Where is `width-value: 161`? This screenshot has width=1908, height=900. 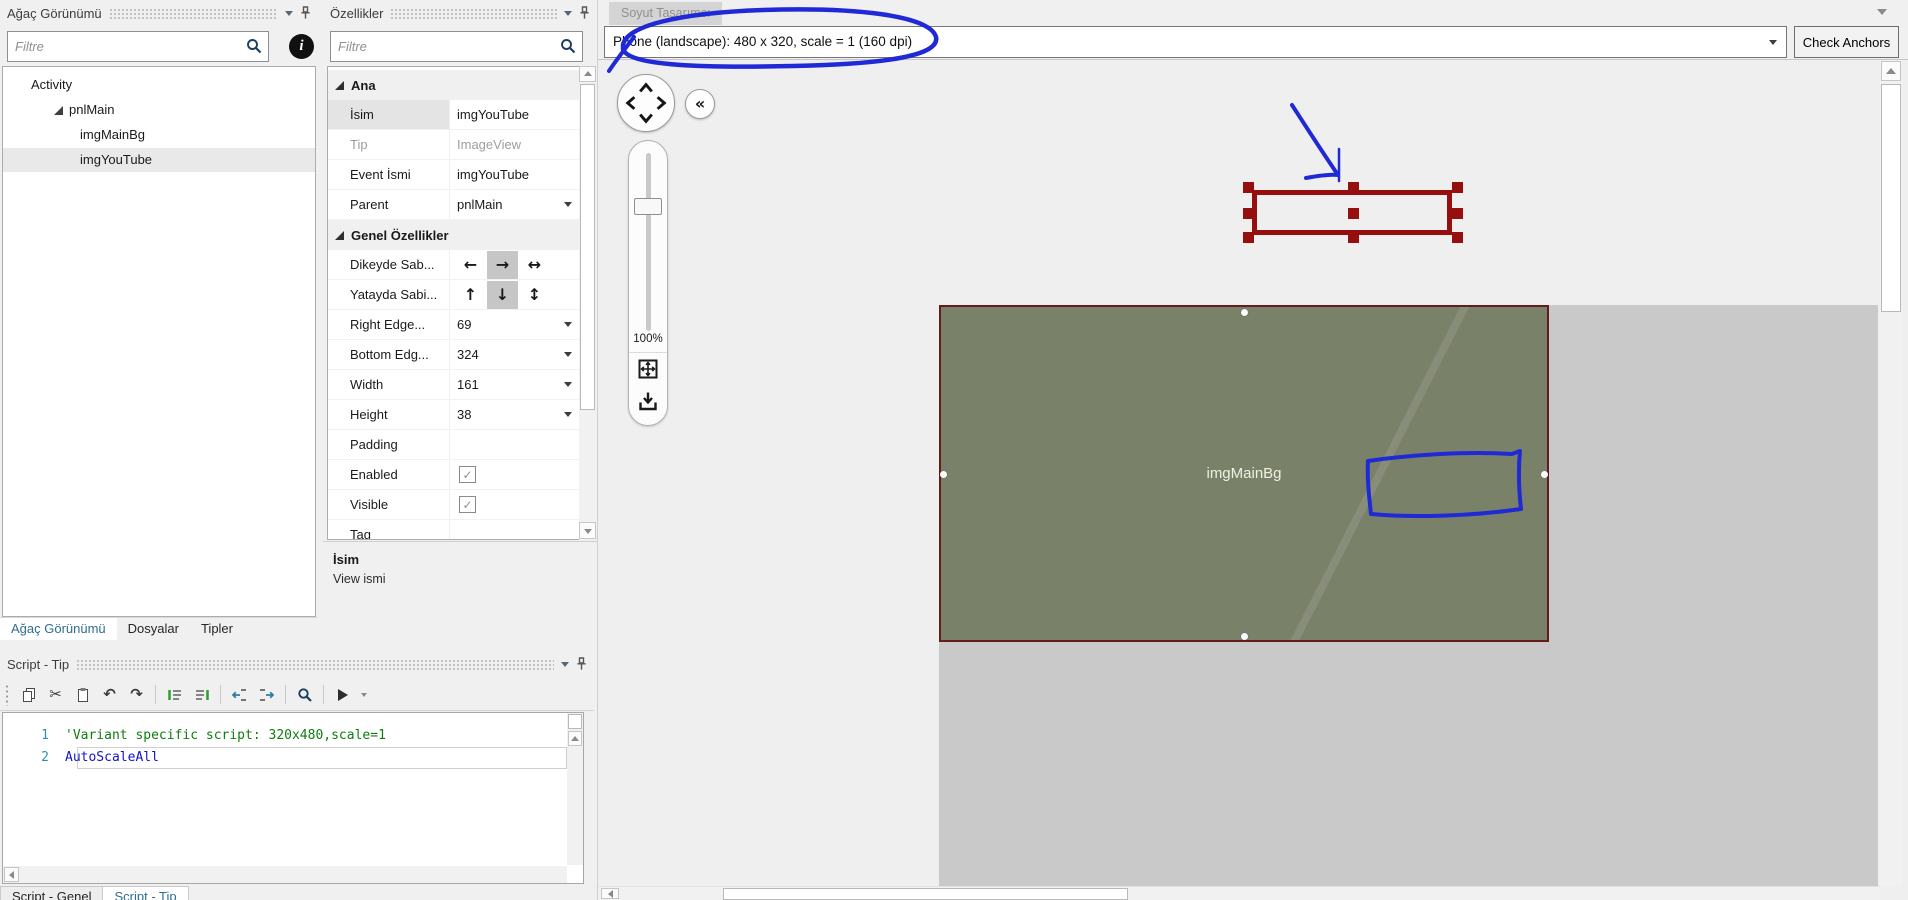 width-value: 161 is located at coordinates (514, 384).